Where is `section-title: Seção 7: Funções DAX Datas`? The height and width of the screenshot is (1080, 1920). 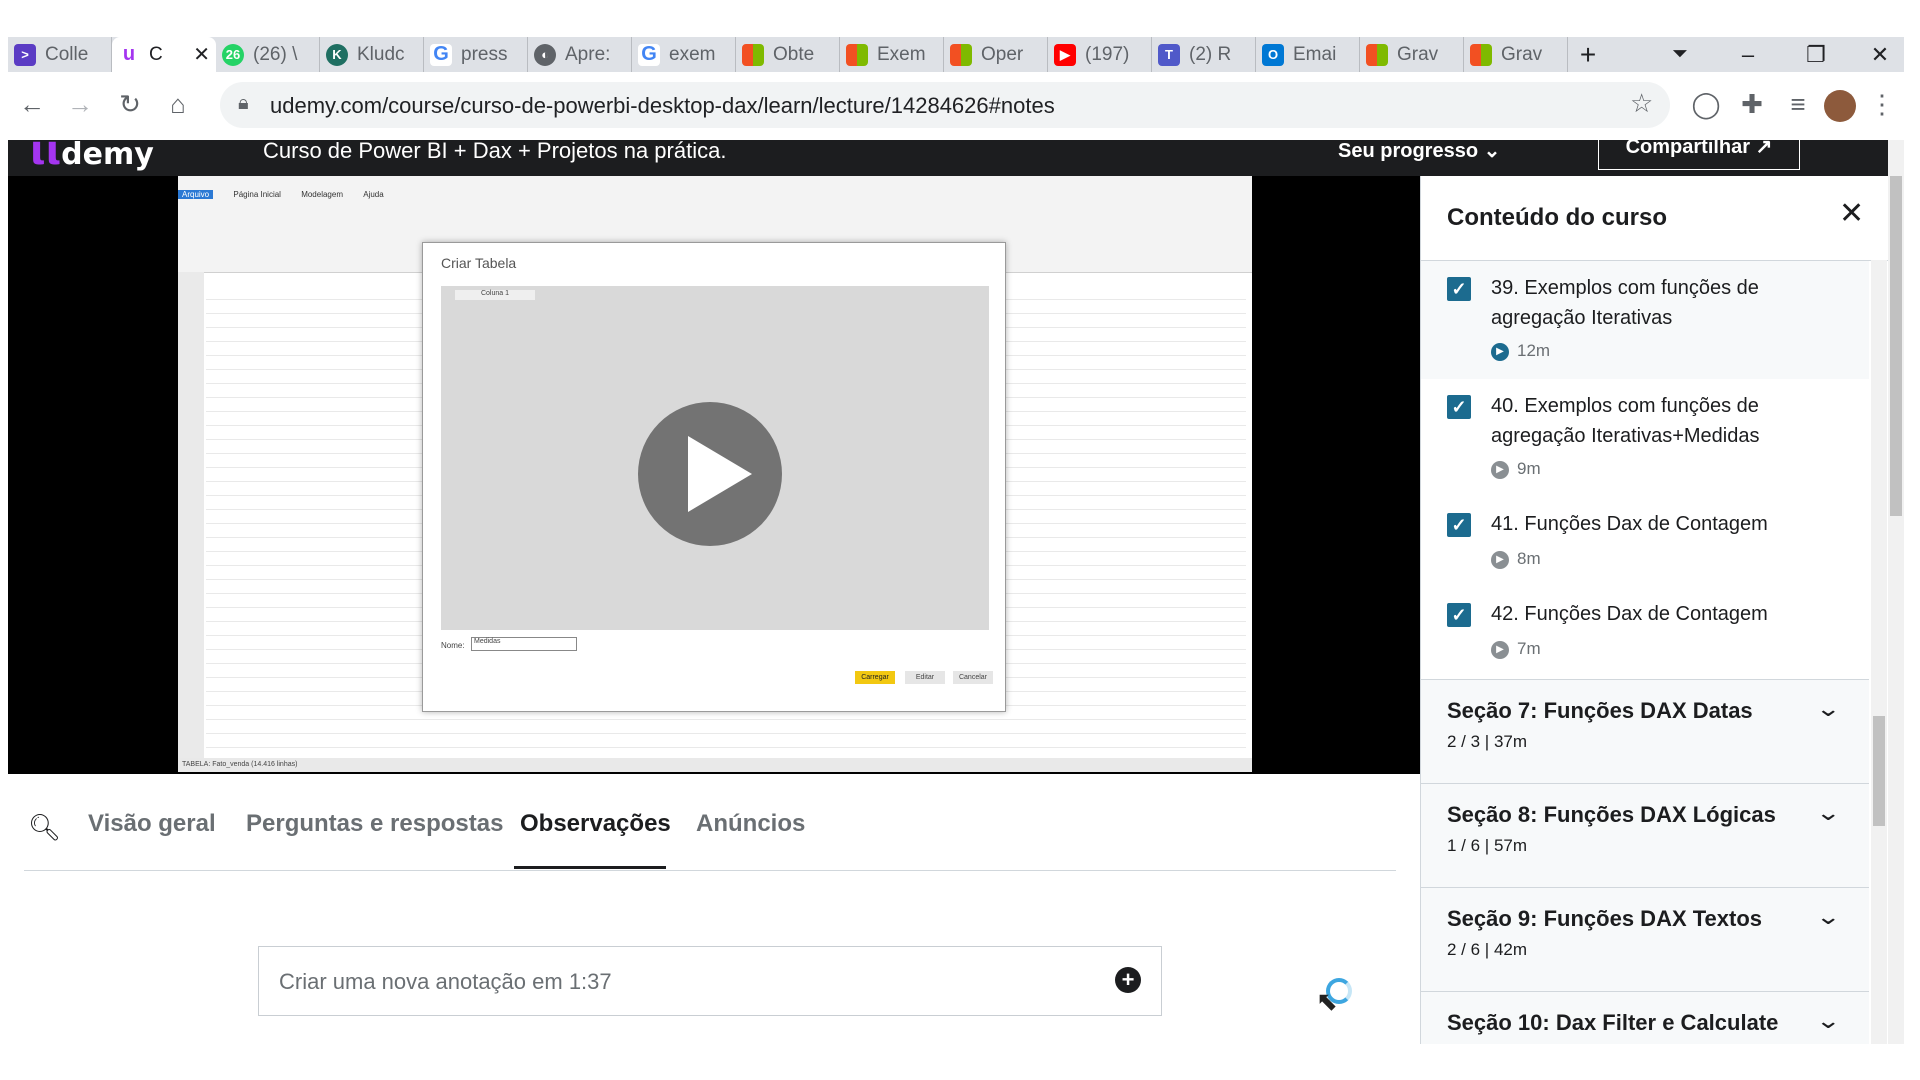
section-title: Seção 7: Funções DAX Datas is located at coordinates (1600, 710).